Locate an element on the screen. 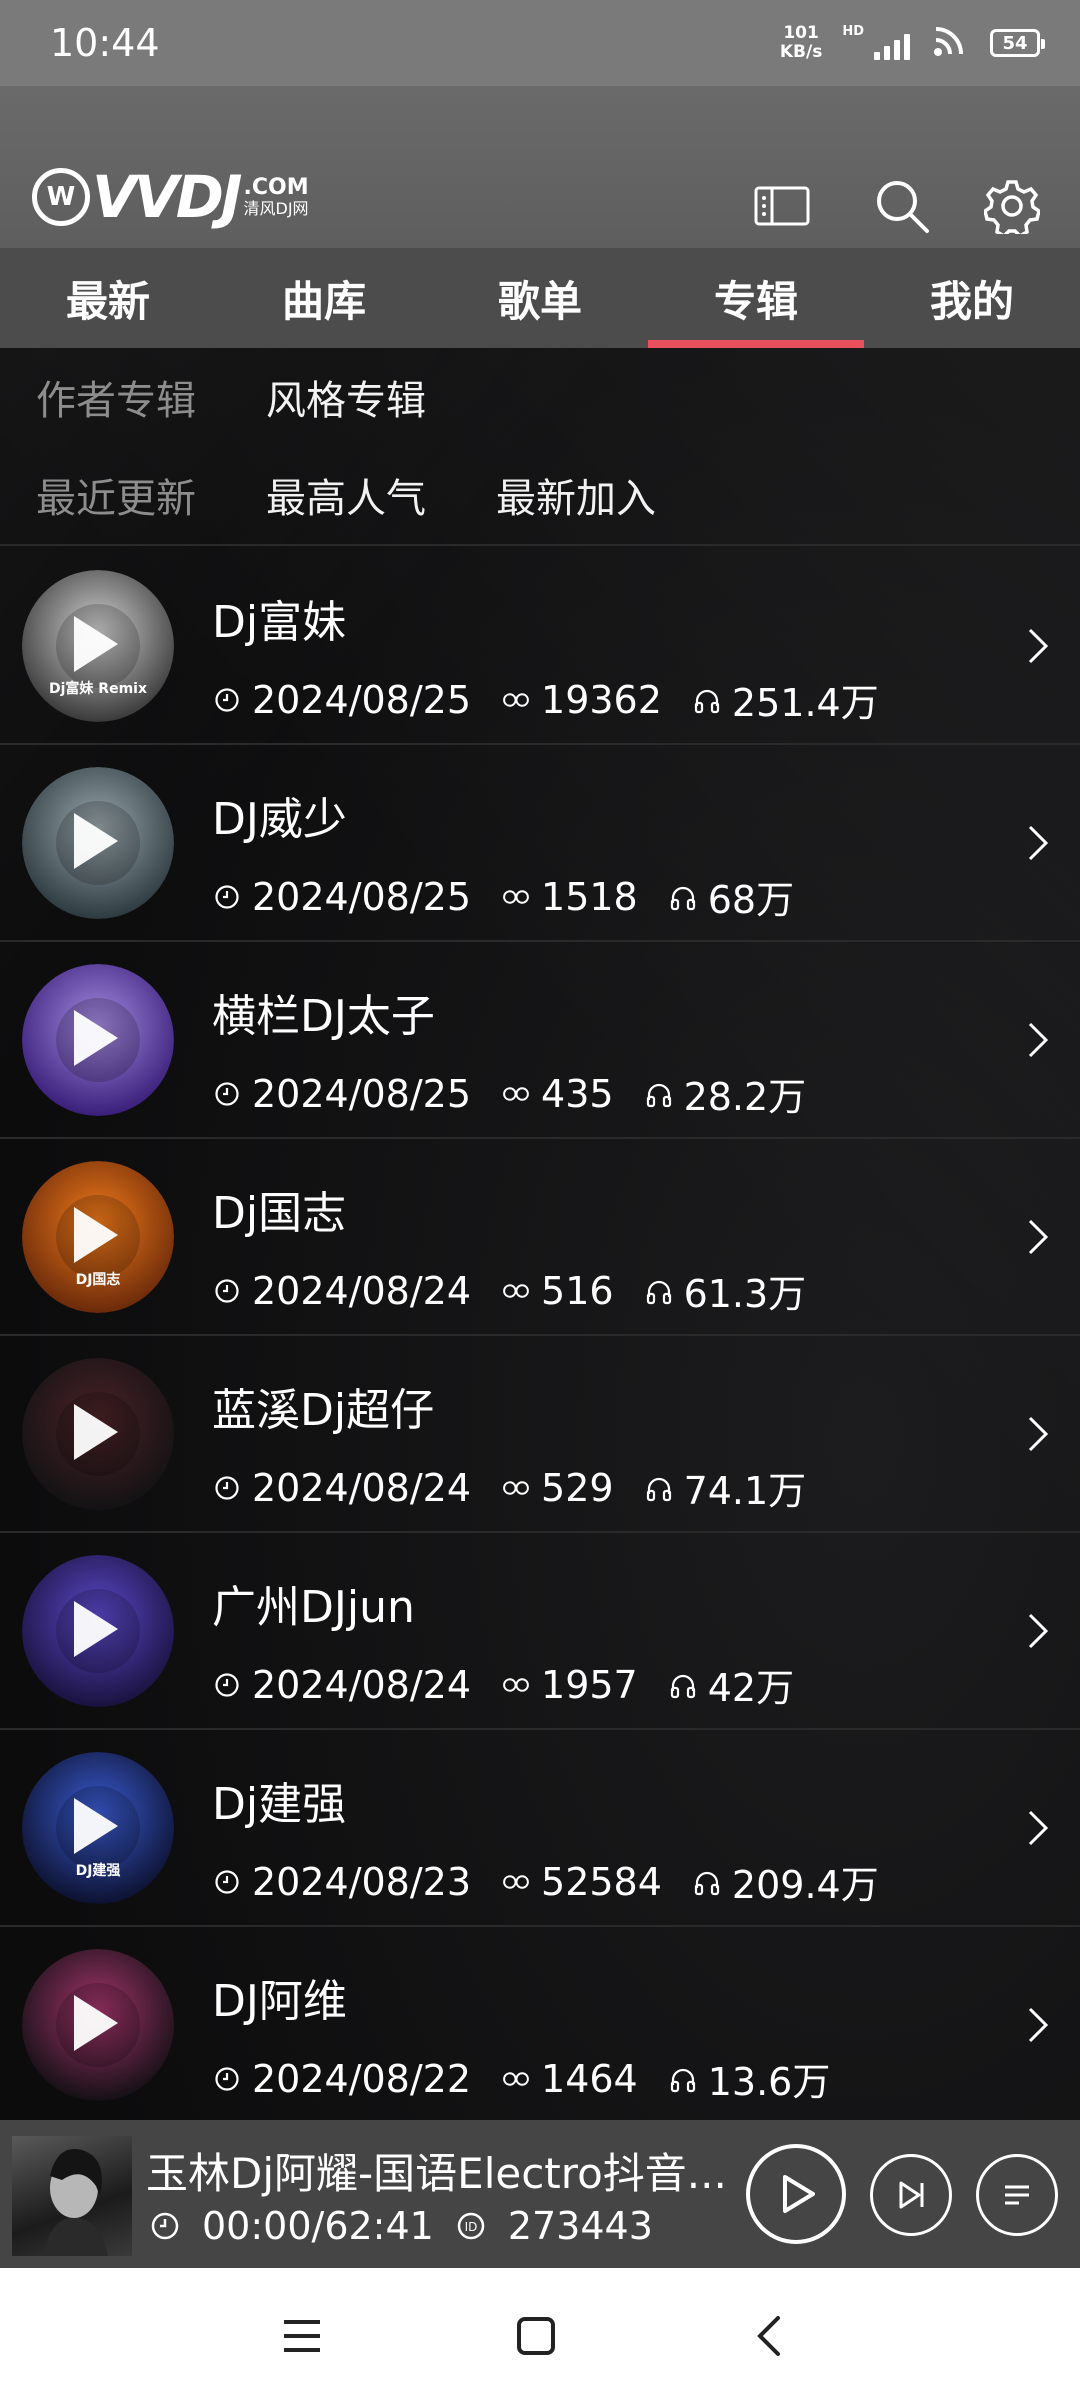 Image resolution: width=1080 pixels, height=2400 pixels. album-track-count: 516 is located at coordinates (577, 1290).